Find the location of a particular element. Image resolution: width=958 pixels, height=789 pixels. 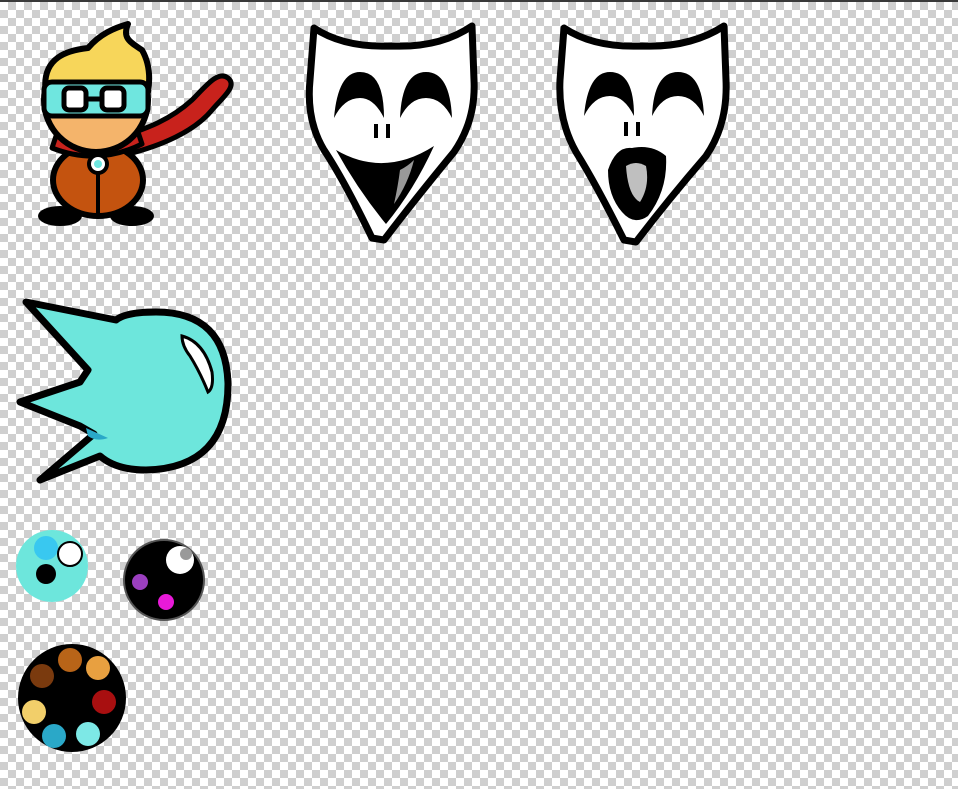

spiky-cyan-projectile-sprite is located at coordinates (126, 393).